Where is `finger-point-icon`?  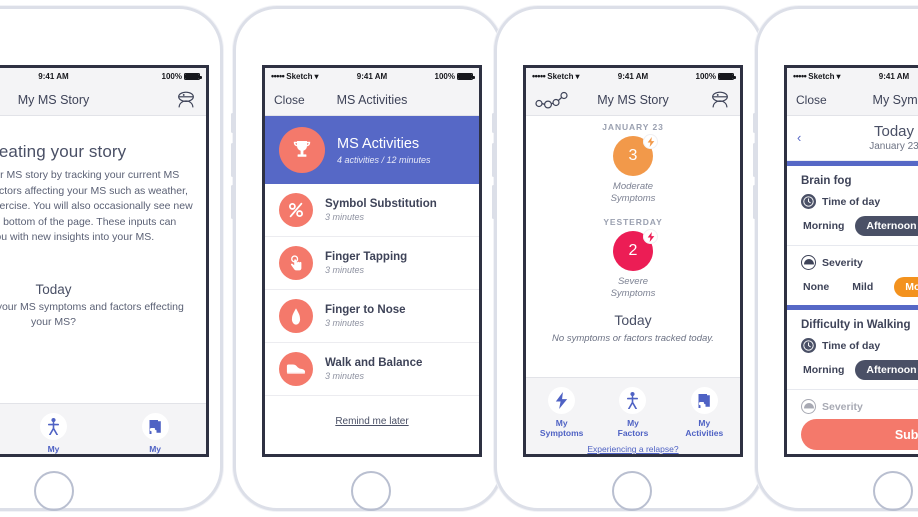 finger-point-icon is located at coordinates (296, 316).